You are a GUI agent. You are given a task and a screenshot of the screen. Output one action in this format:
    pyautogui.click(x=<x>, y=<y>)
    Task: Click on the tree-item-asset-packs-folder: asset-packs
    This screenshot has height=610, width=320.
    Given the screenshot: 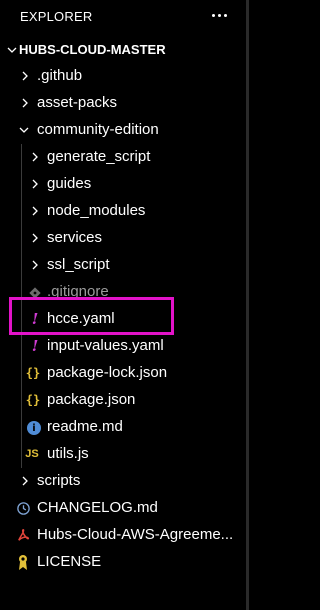 What is the action you would take?
    pyautogui.click(x=124, y=103)
    